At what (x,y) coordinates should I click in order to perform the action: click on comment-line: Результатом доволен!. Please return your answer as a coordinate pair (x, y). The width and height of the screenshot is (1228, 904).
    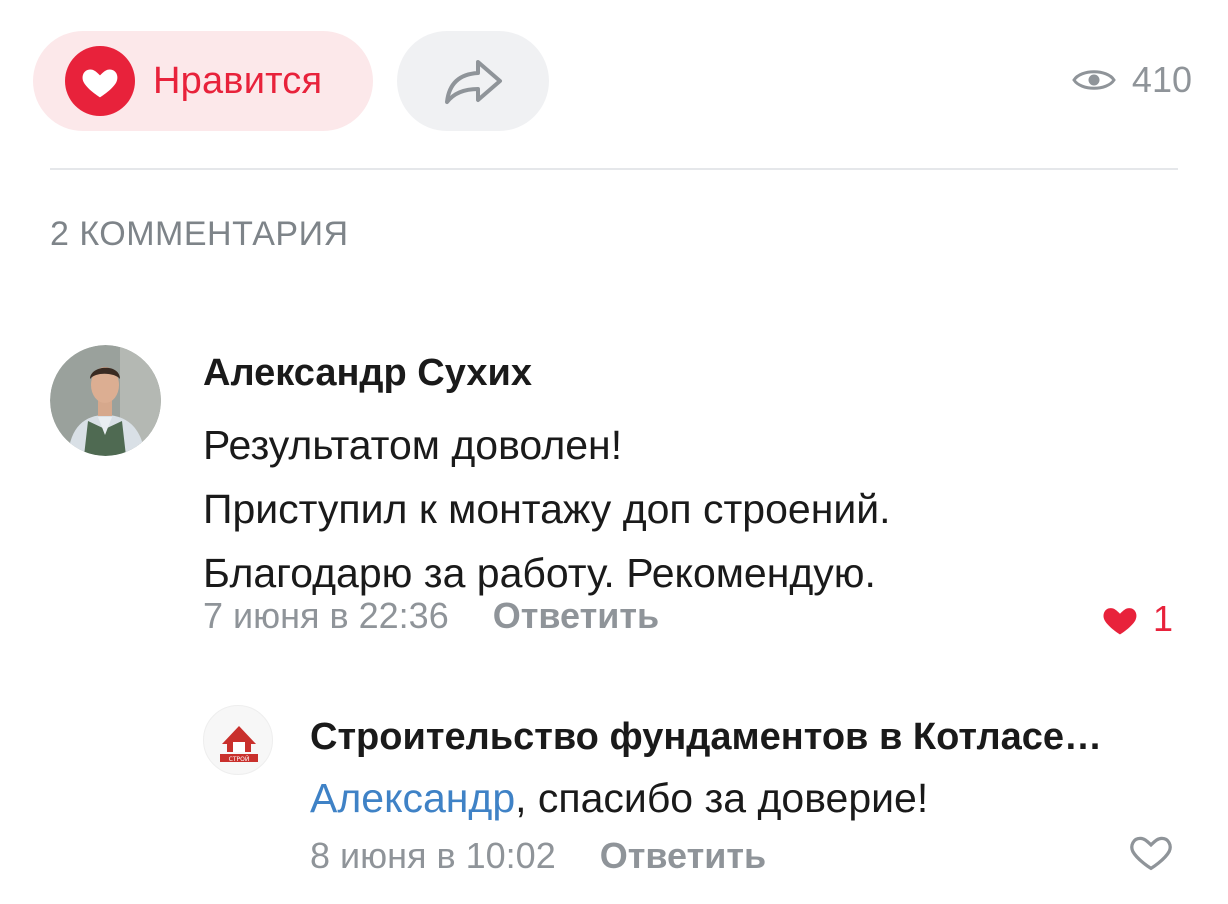
    Looking at the image, I should click on (413, 445).